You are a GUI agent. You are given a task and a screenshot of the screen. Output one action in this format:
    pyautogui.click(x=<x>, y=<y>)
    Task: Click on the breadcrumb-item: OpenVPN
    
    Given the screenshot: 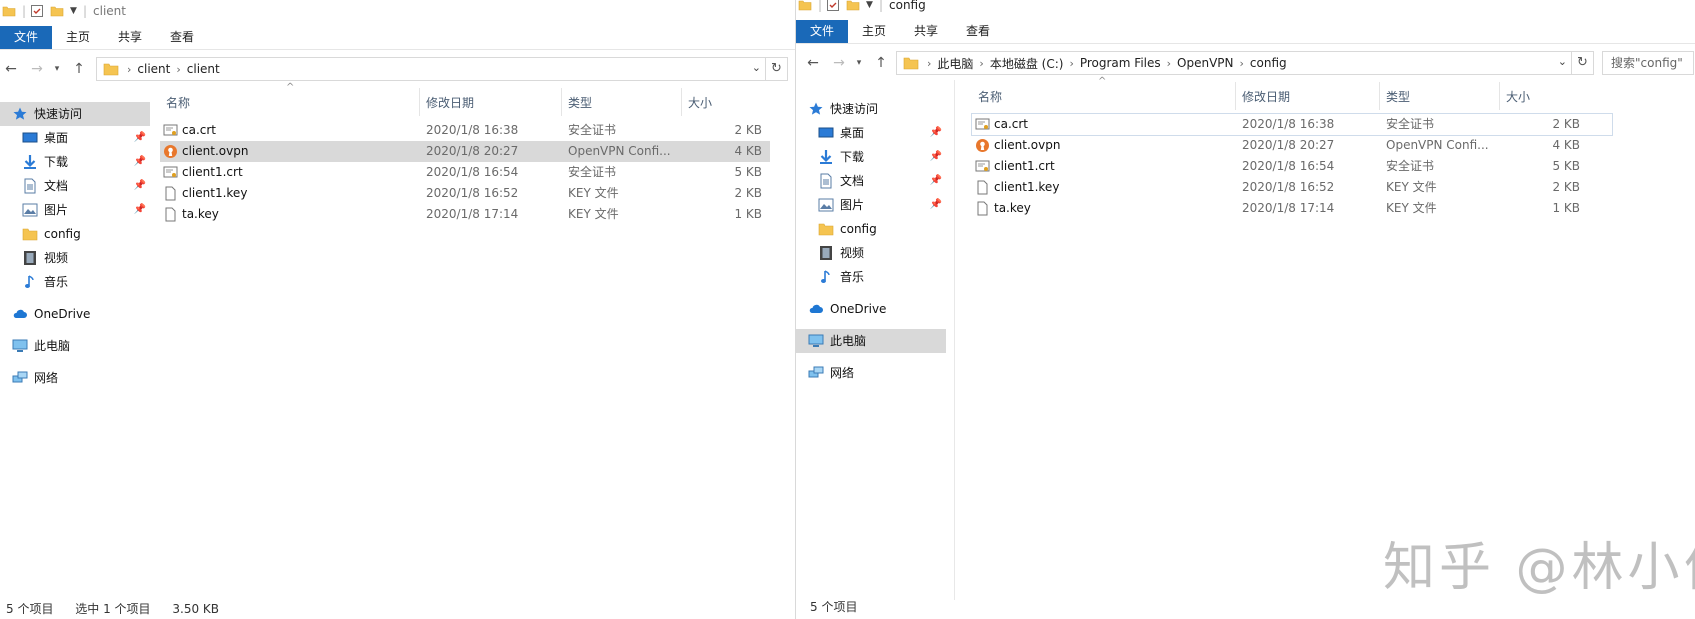 What is the action you would take?
    pyautogui.click(x=1205, y=63)
    